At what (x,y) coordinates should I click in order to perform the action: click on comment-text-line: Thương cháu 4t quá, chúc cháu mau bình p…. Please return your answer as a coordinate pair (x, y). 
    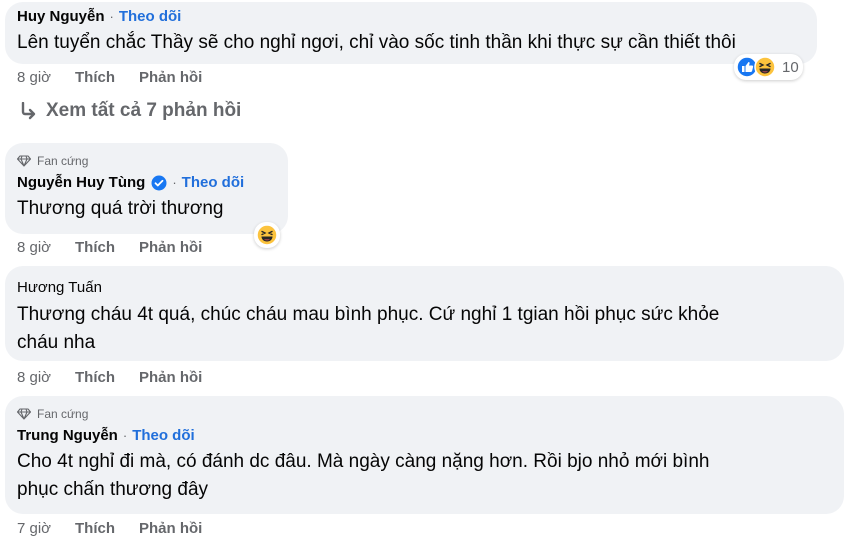
    Looking at the image, I should click on (368, 314).